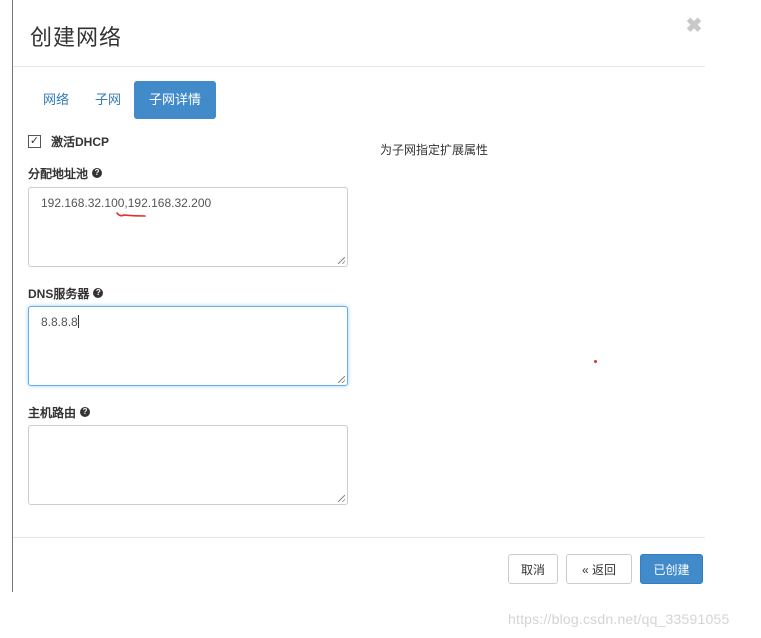  Describe the element at coordinates (12, 296) in the screenshot. I see `modal-left-border` at that location.